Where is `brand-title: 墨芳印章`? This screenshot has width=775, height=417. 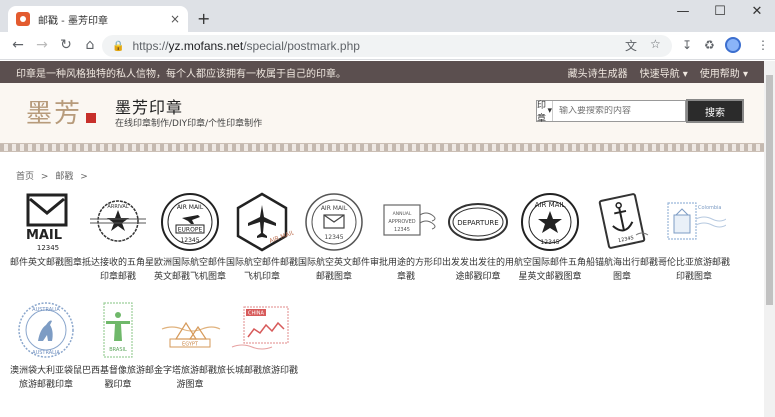 brand-title: 墨芳印章 is located at coordinates (149, 106).